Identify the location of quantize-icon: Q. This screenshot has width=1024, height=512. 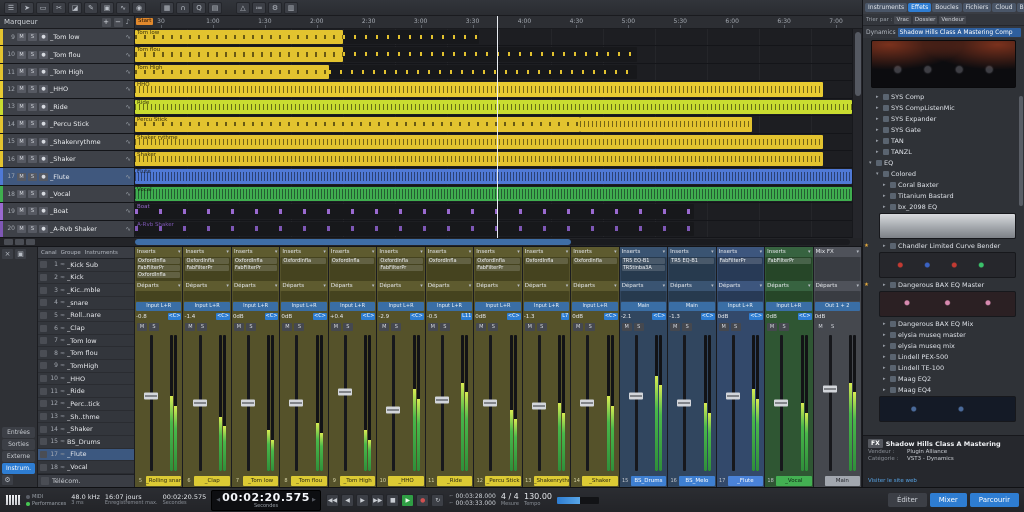
(199, 7).